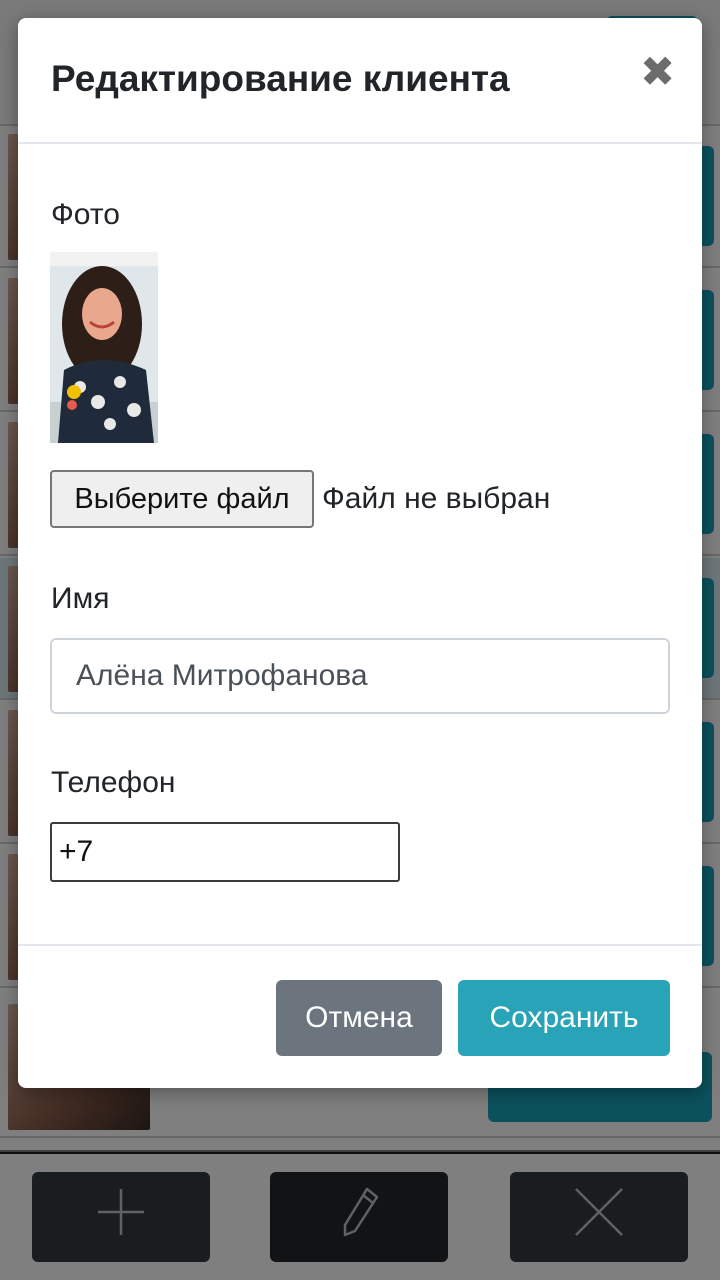  Describe the element at coordinates (564, 1018) in the screenshot. I see `save-button: Сохранить` at that location.